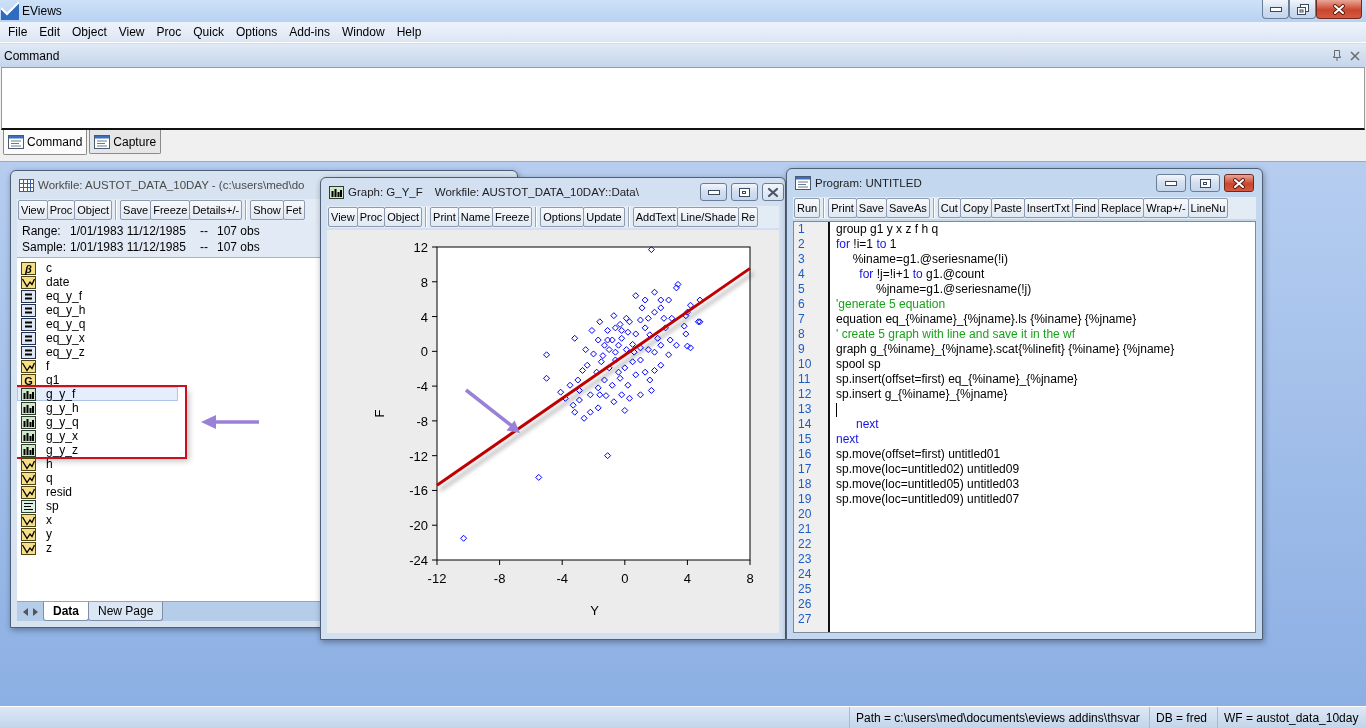 This screenshot has height=728, width=1366. What do you see at coordinates (651, 390) in the screenshot?
I see `scatter-point` at bounding box center [651, 390].